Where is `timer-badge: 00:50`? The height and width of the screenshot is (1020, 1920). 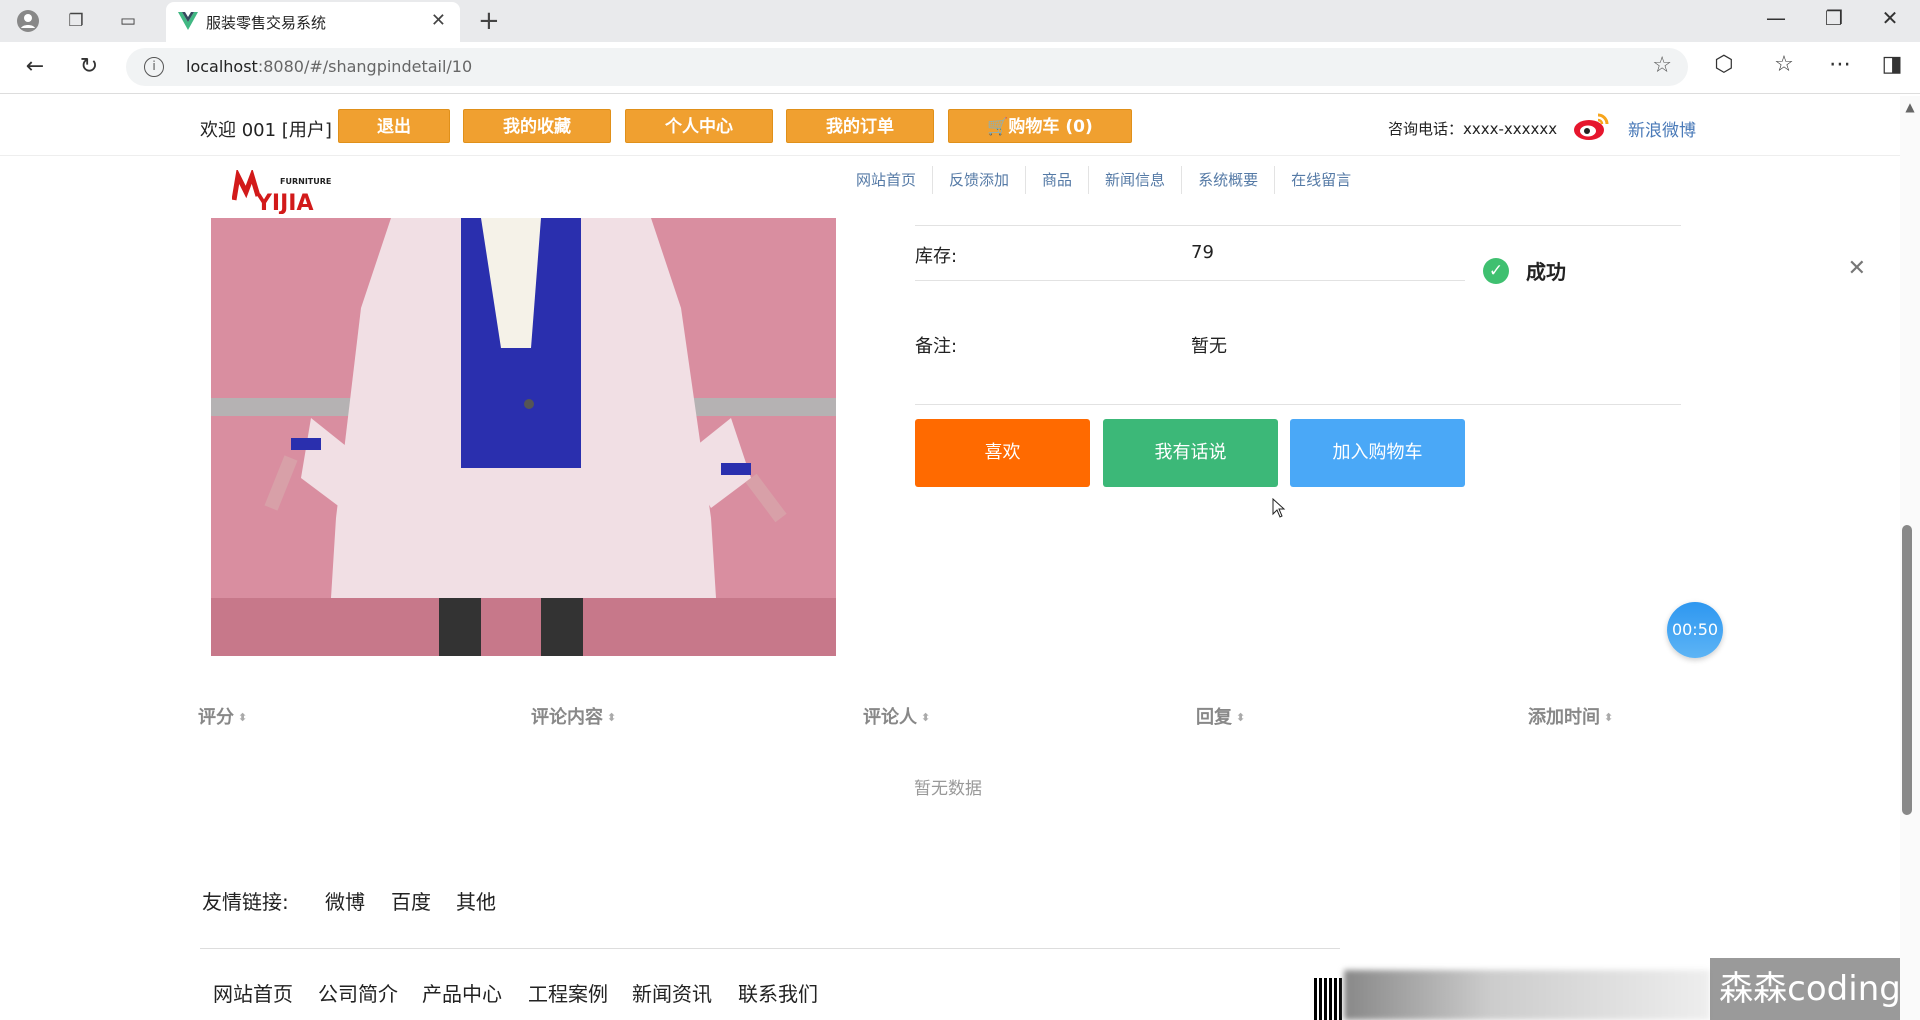 timer-badge: 00:50 is located at coordinates (1695, 630).